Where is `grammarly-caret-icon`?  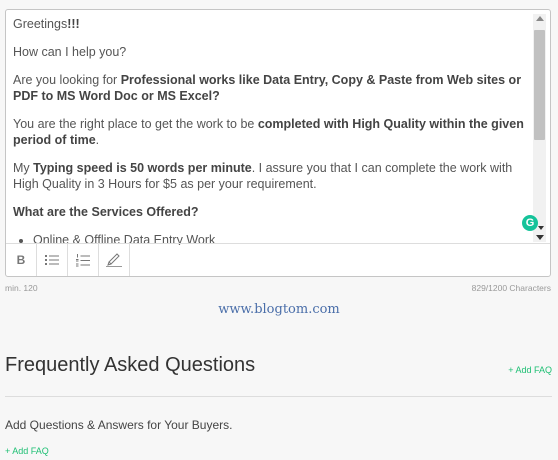
grammarly-caret-icon is located at coordinates (541, 228).